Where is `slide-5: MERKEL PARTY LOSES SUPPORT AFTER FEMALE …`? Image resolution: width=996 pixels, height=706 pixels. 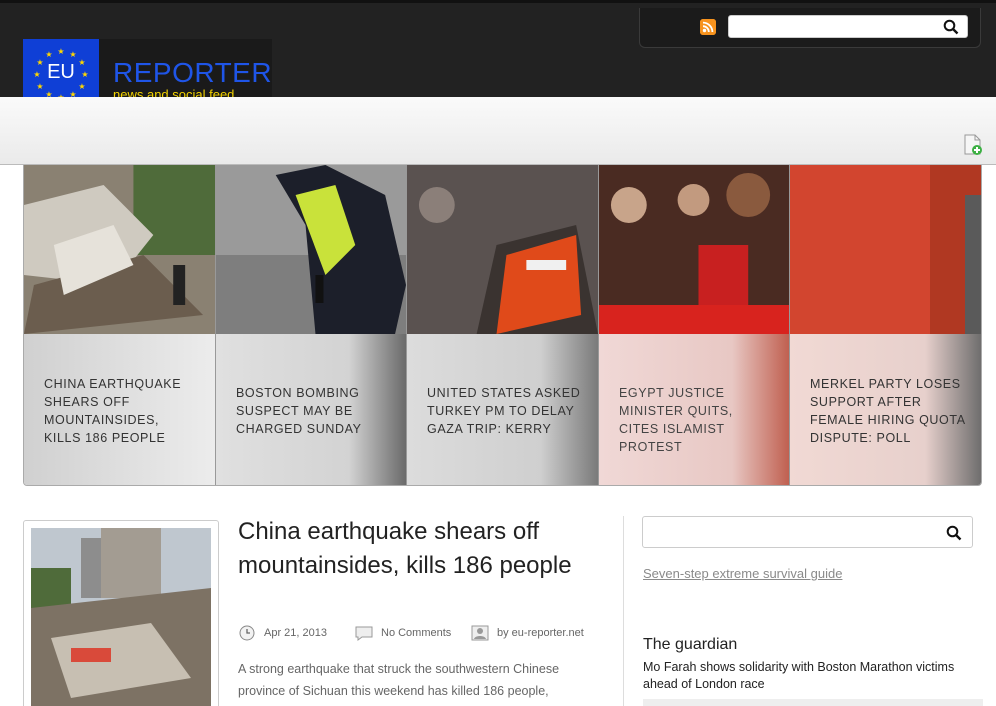
slide-5: MERKEL PARTY LOSES SUPPORT AFTER FEMALE … is located at coordinates (885, 325).